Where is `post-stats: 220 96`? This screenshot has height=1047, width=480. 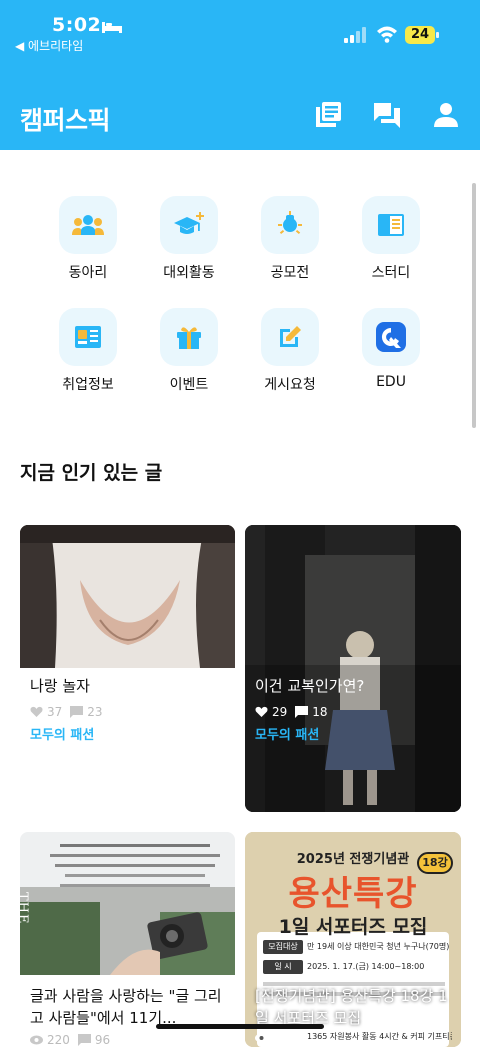 post-stats: 220 96 is located at coordinates (70, 1040).